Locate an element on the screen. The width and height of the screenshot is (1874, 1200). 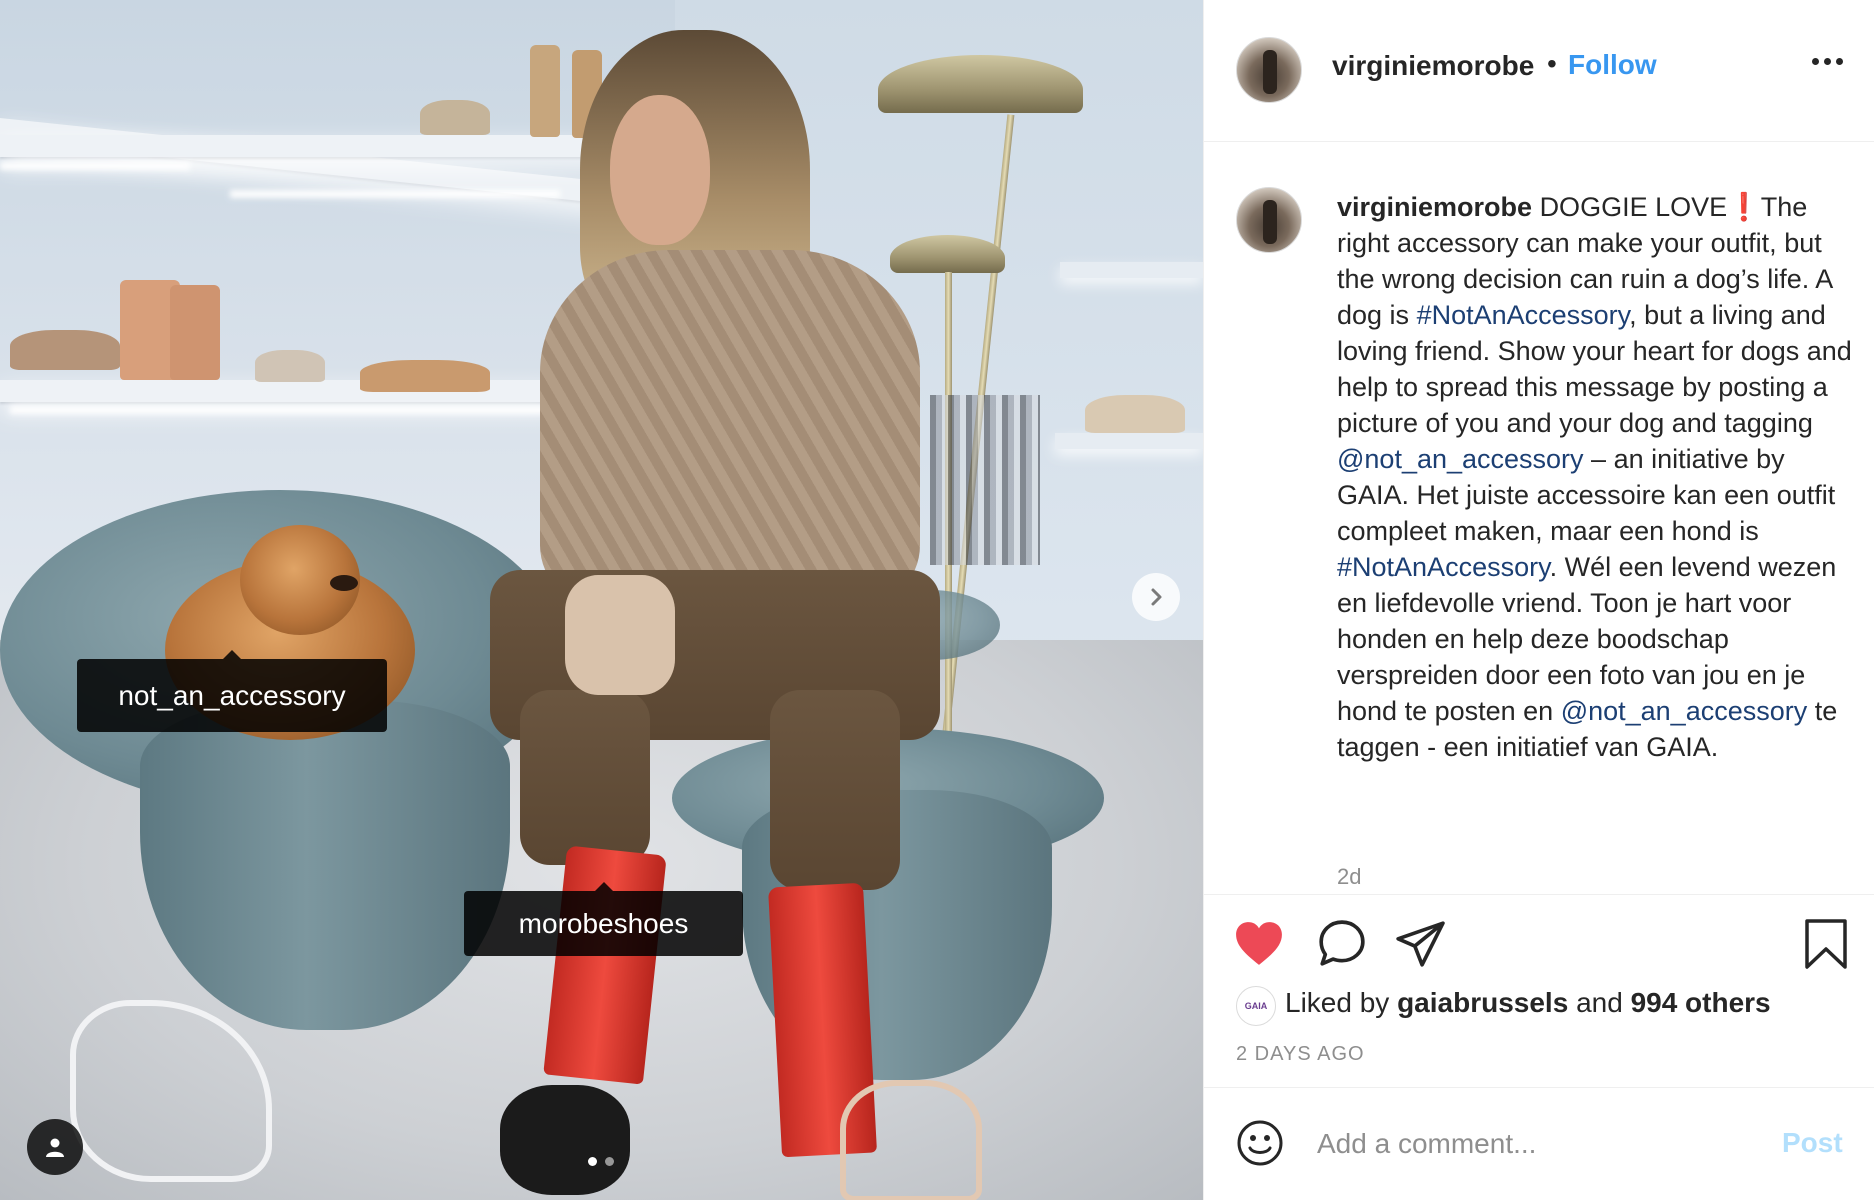
carousel-dot is located at coordinates (609, 1161).